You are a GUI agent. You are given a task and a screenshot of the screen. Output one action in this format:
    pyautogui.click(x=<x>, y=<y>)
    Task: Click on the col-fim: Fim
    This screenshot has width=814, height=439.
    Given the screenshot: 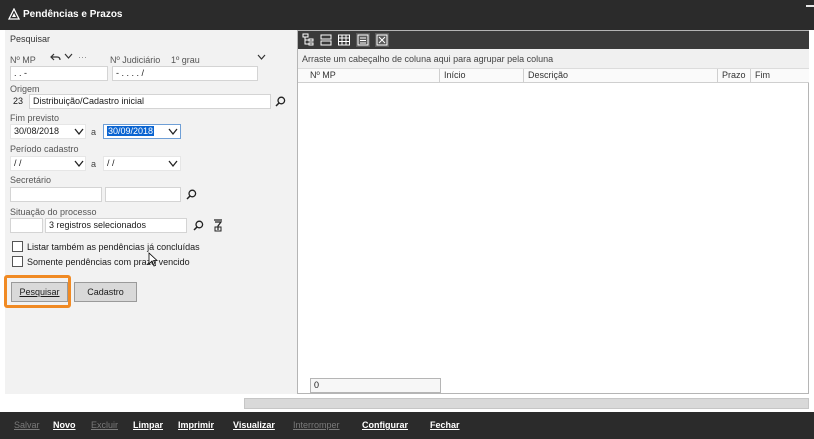 What is the action you would take?
    pyautogui.click(x=760, y=76)
    